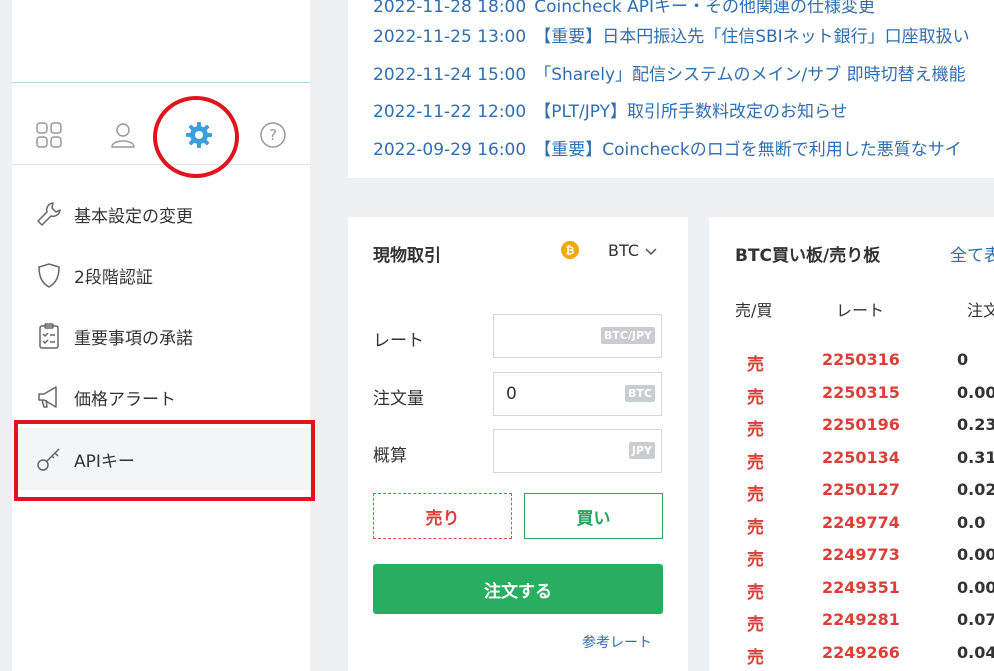 This screenshot has height=671, width=994. I want to click on menu-item-basic-settings: 基本設定の変更, so click(161, 214).